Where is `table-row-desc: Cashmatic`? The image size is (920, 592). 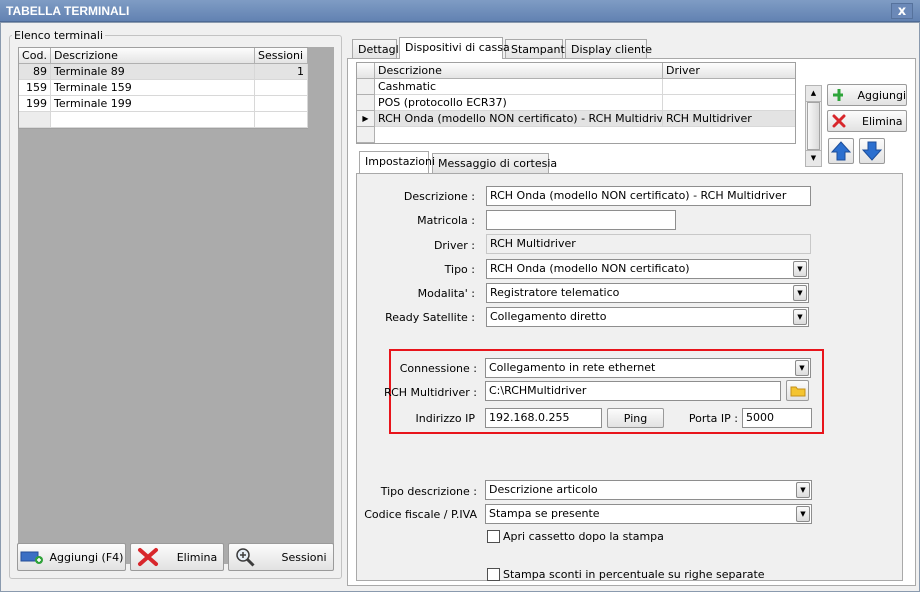 table-row-desc: Cashmatic is located at coordinates (519, 87).